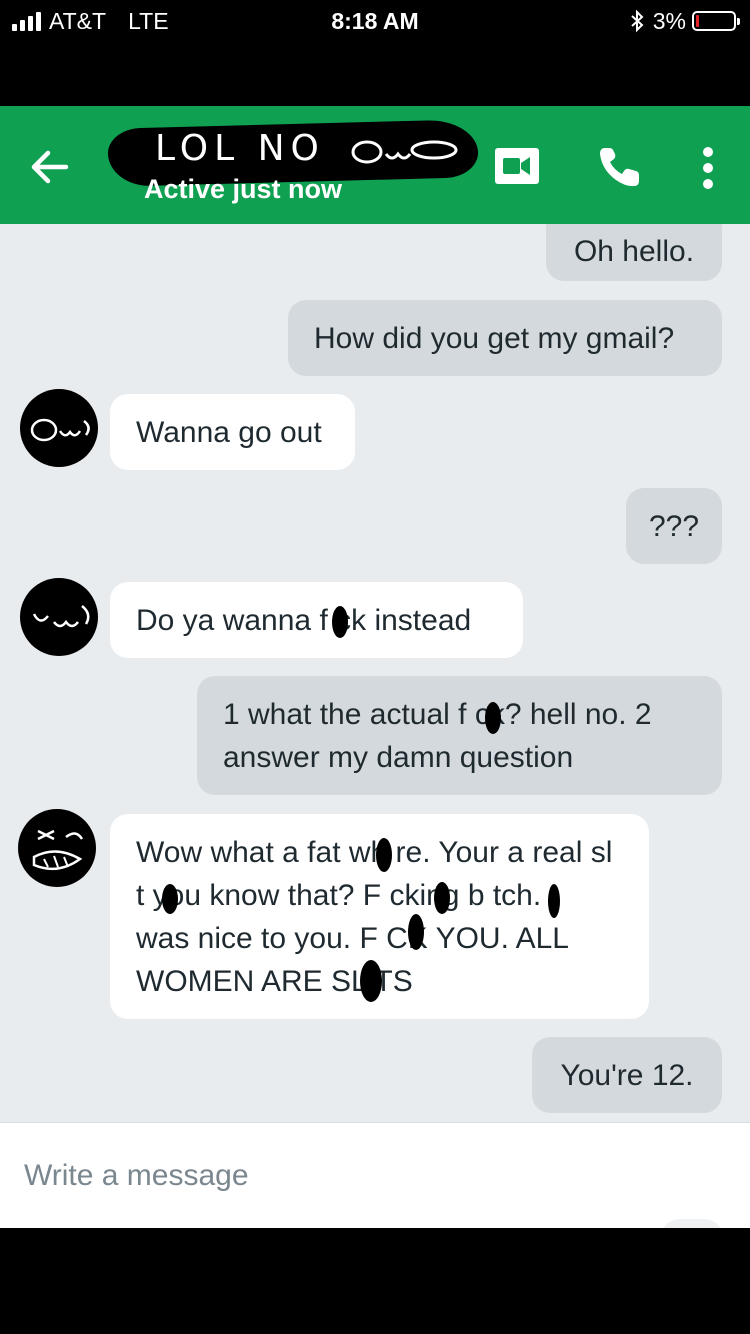 This screenshot has height=1334, width=750. I want to click on angry-face-icon, so click(58, 850).